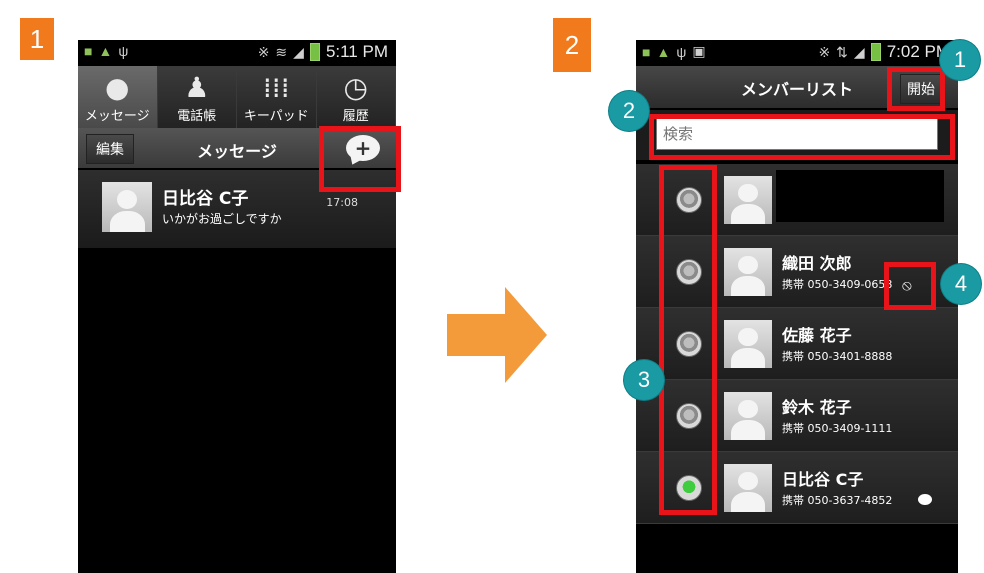  Describe the element at coordinates (342, 202) in the screenshot. I see `thread-time: 17:08` at that location.